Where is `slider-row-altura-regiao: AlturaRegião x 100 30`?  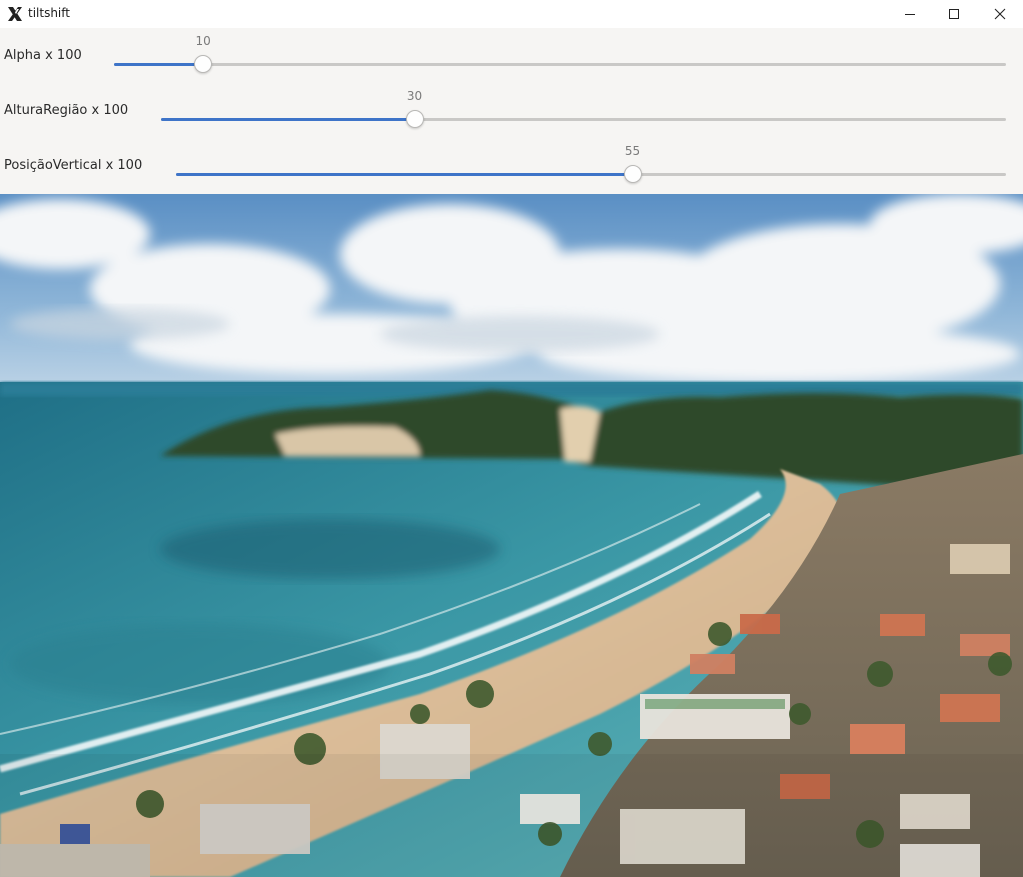 slider-row-altura-regiao: AlturaRegião x 100 30 is located at coordinates (511, 110).